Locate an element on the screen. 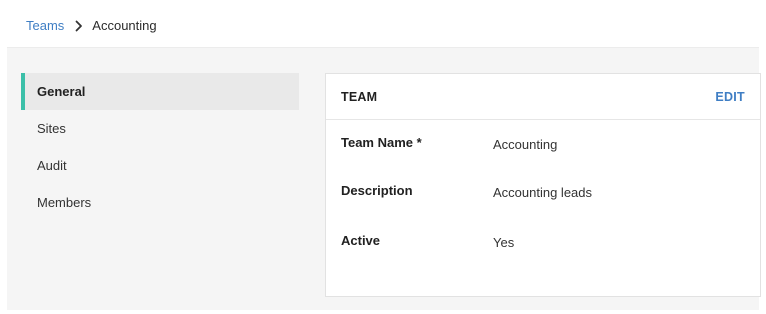  field-value: Accounting leads is located at coordinates (543, 192).